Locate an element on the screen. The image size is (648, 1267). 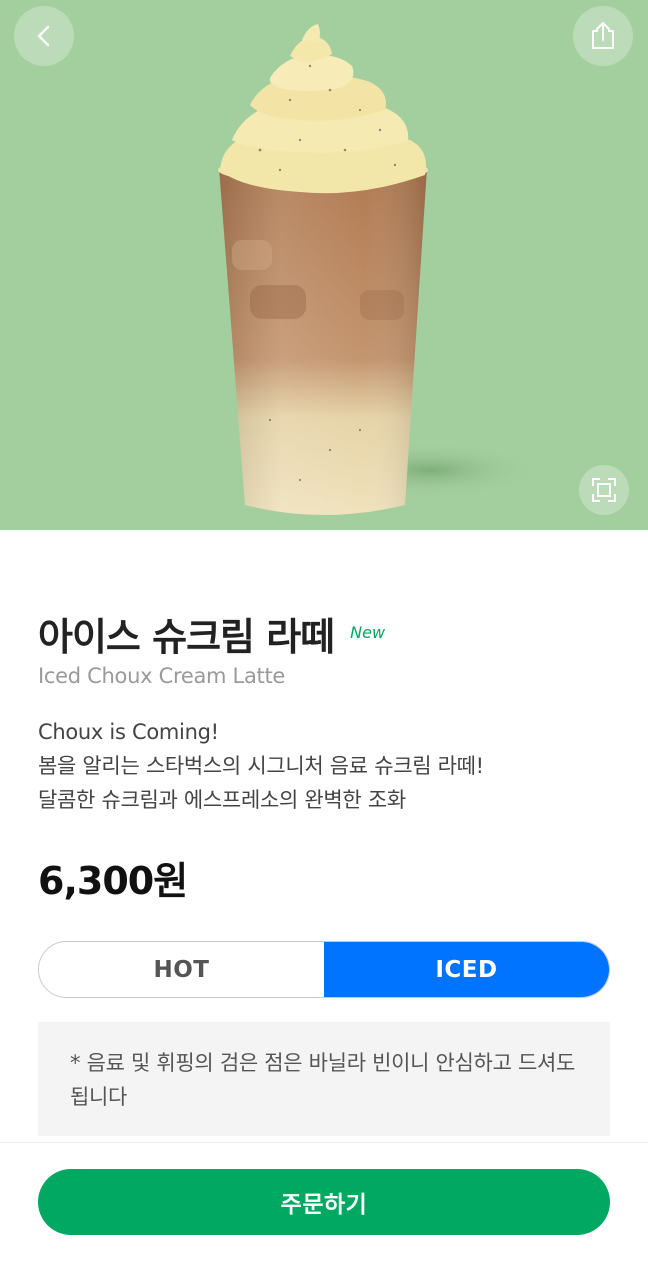
description-line: 달콤한 슈크림과 에스프레소의 완벽한 조화 is located at coordinates (222, 800).